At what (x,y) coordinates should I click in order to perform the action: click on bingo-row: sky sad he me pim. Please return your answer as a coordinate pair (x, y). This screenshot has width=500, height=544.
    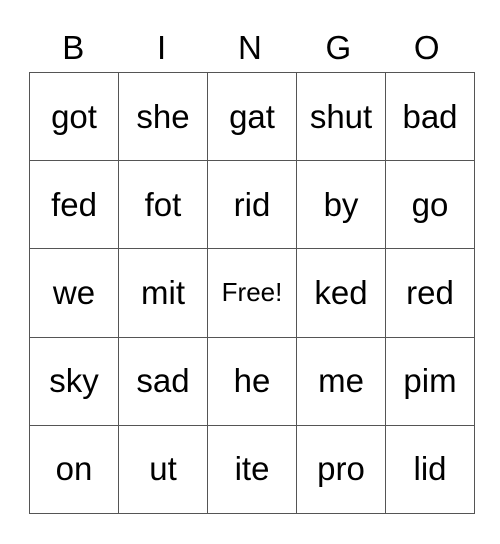
    Looking at the image, I should click on (252, 381).